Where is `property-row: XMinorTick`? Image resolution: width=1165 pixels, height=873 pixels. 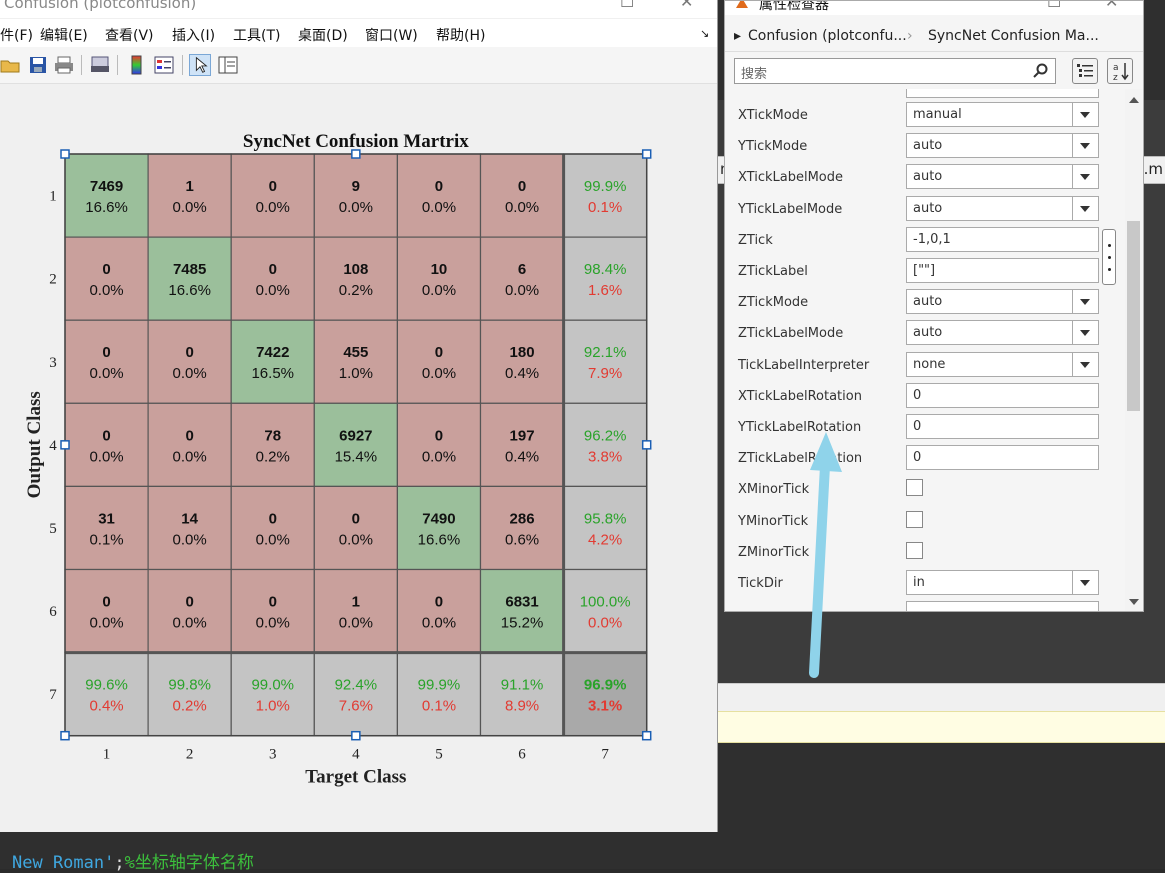
property-row: XMinorTick is located at coordinates (925, 489).